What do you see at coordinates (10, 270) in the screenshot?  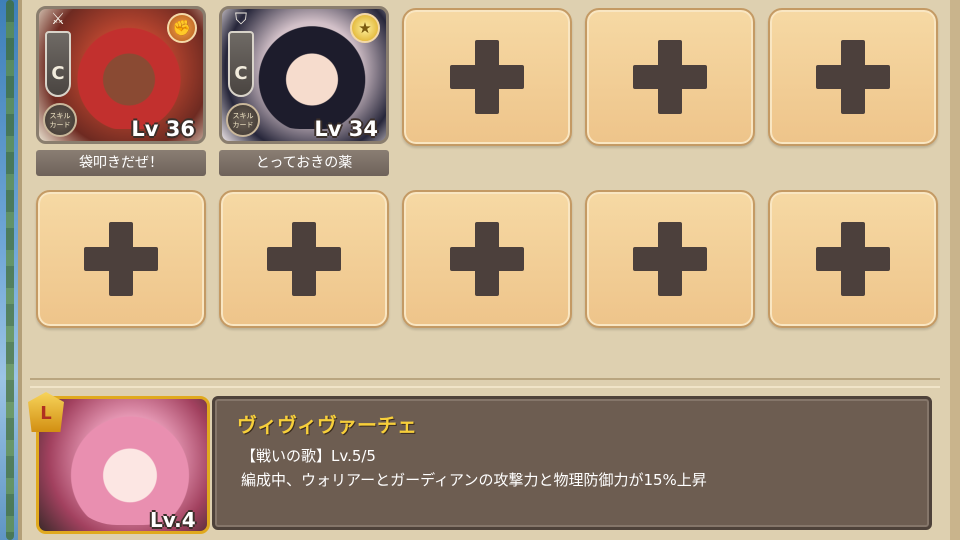 I see `vine-decoration` at bounding box center [10, 270].